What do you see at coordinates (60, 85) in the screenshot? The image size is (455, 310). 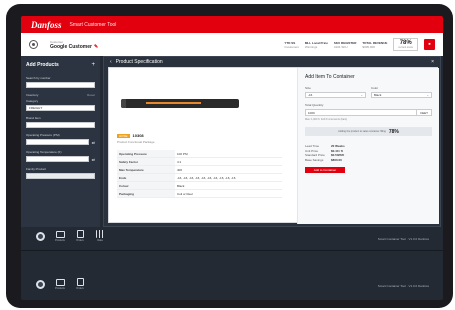 I see `search-input` at bounding box center [60, 85].